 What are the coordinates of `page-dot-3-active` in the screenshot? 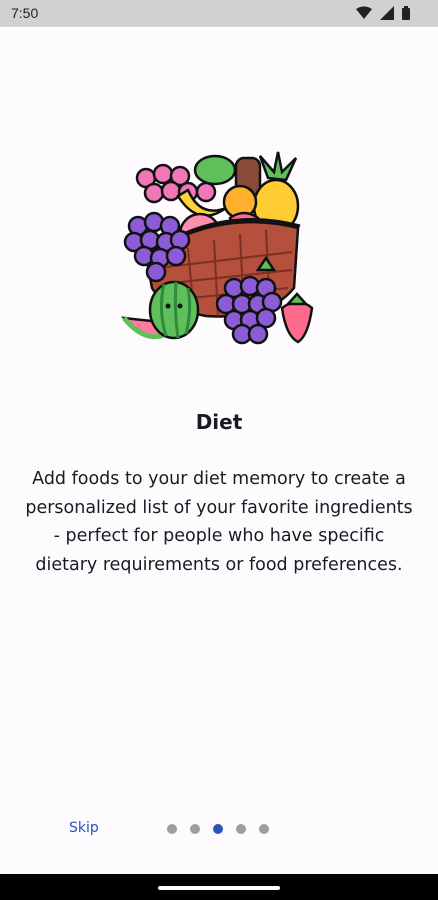 It's located at (218, 829).